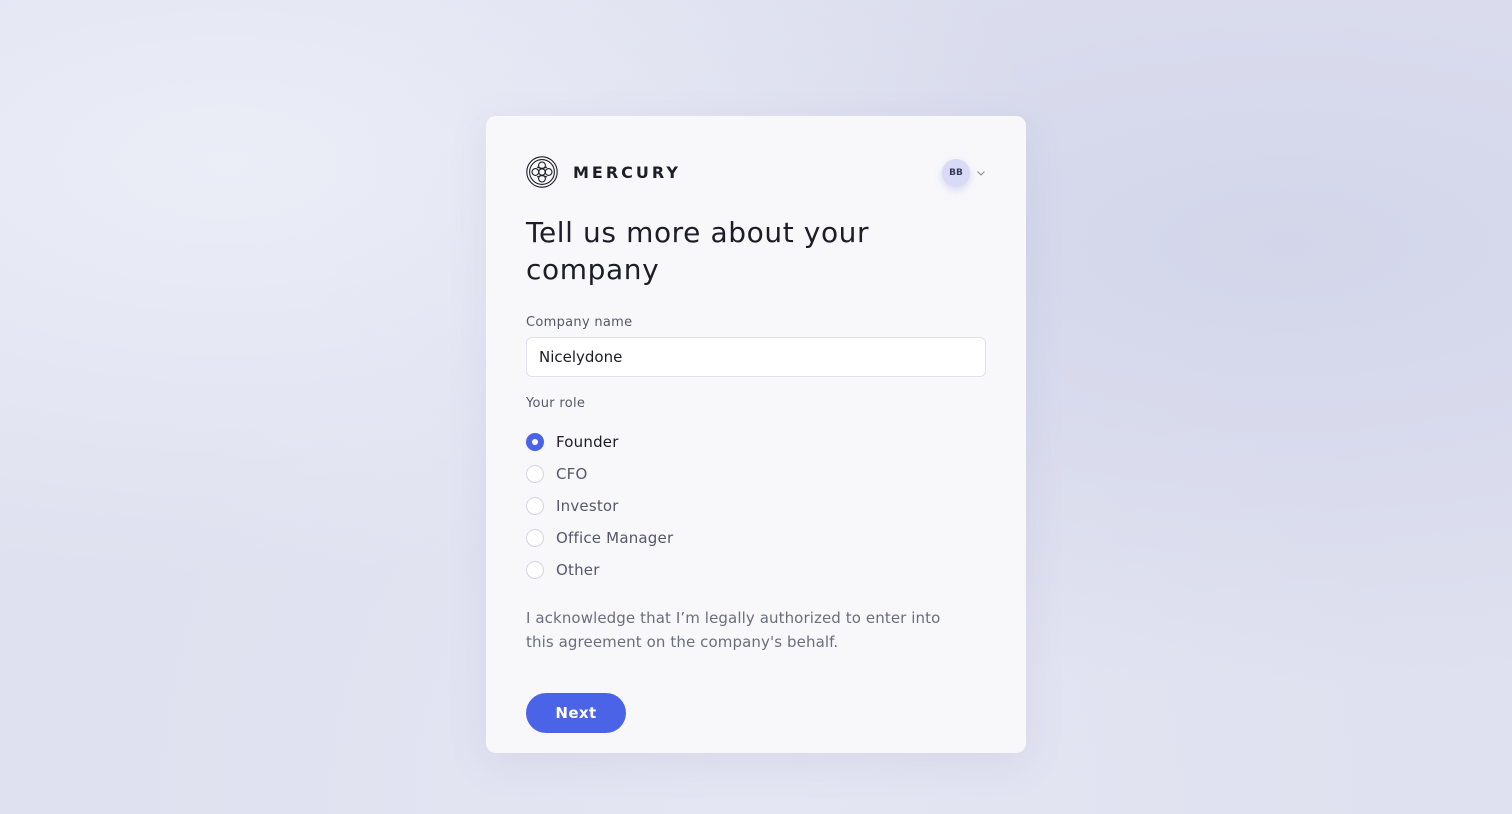 The width and height of the screenshot is (1512, 814). What do you see at coordinates (542, 172) in the screenshot?
I see `mercury-logo-icon` at bounding box center [542, 172].